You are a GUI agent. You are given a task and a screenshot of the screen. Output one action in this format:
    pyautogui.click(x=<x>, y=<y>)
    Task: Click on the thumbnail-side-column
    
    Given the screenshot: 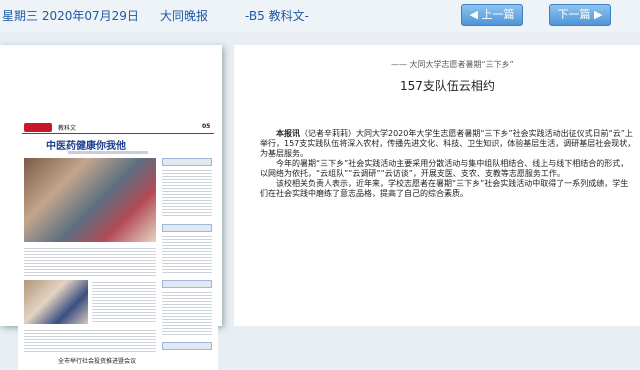 What is the action you would take?
    pyautogui.click(x=187, y=263)
    